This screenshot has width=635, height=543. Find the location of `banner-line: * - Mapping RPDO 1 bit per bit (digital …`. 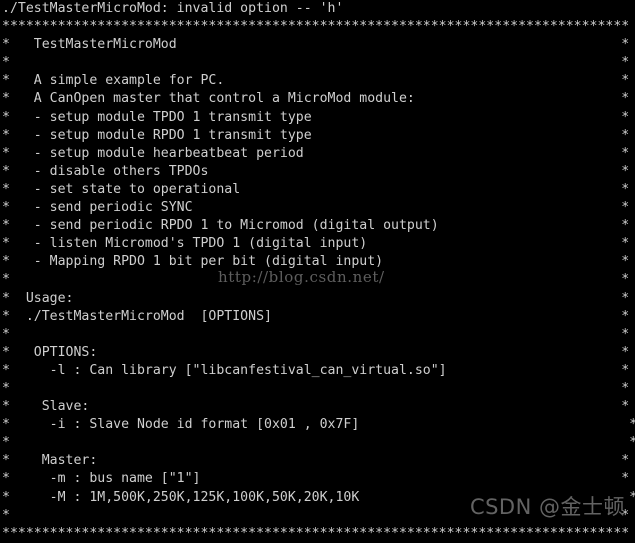

banner-line: * - Mapping RPDO 1 bit per bit (digital … is located at coordinates (316, 262).